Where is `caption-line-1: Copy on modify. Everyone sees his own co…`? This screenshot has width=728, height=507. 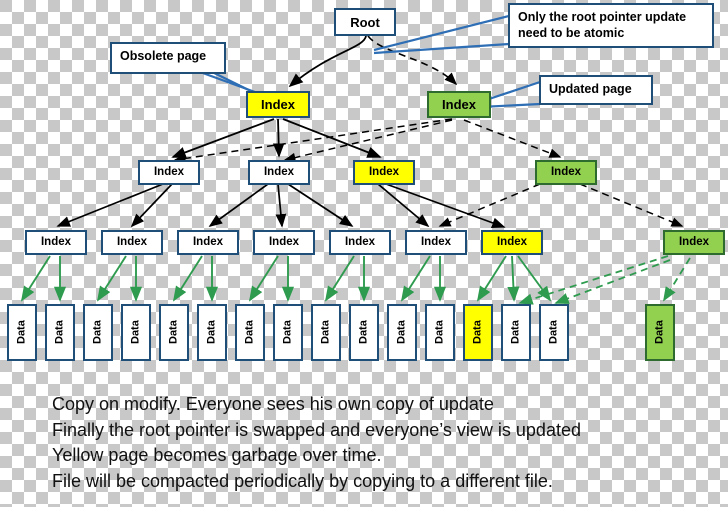 caption-line-1: Copy on modify. Everyone sees his own co… is located at coordinates (273, 404).